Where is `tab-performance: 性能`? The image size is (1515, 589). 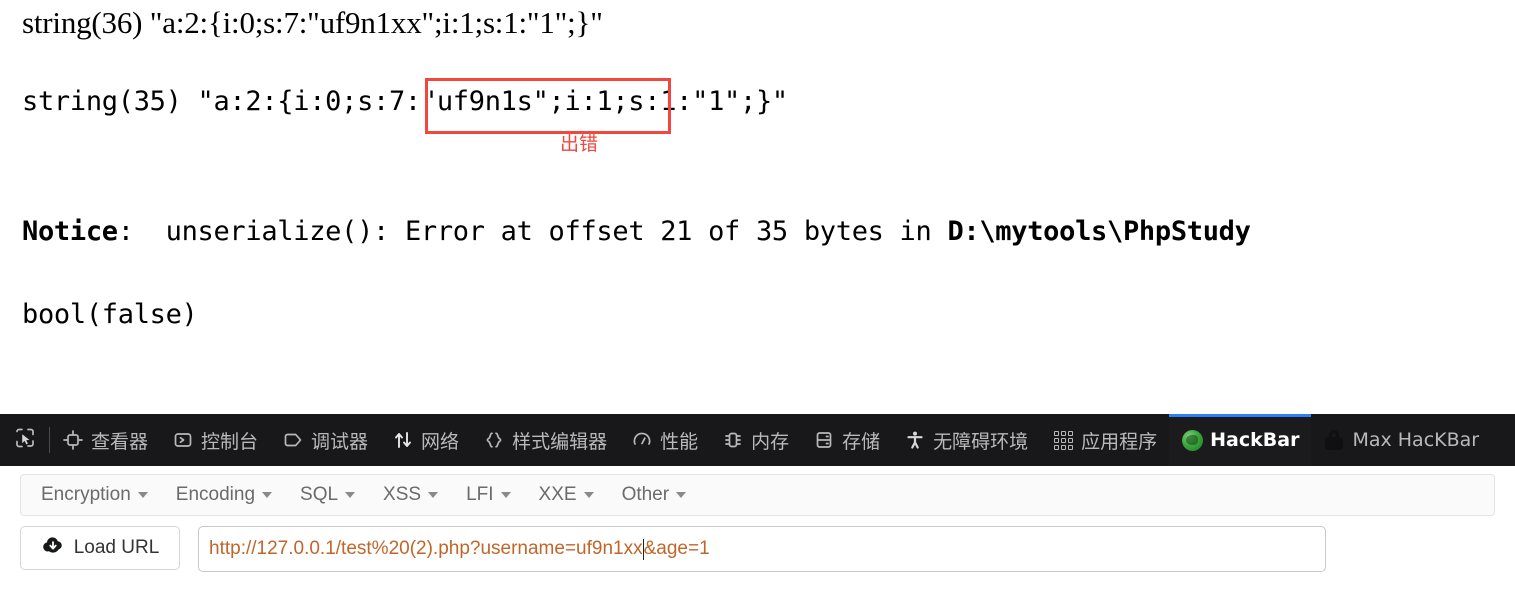 tab-performance: 性能 is located at coordinates (664, 440).